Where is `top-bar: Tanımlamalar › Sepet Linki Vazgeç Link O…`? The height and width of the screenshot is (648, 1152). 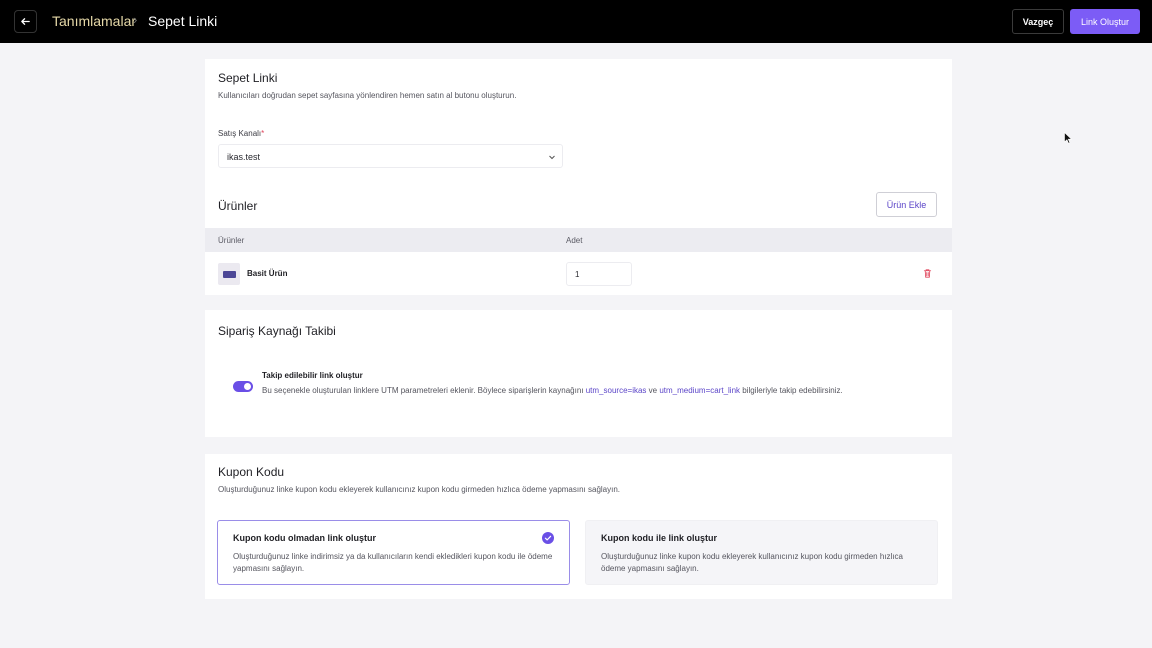
top-bar: Tanımlamalar › Sepet Linki Vazgeç Link O… is located at coordinates (576, 21).